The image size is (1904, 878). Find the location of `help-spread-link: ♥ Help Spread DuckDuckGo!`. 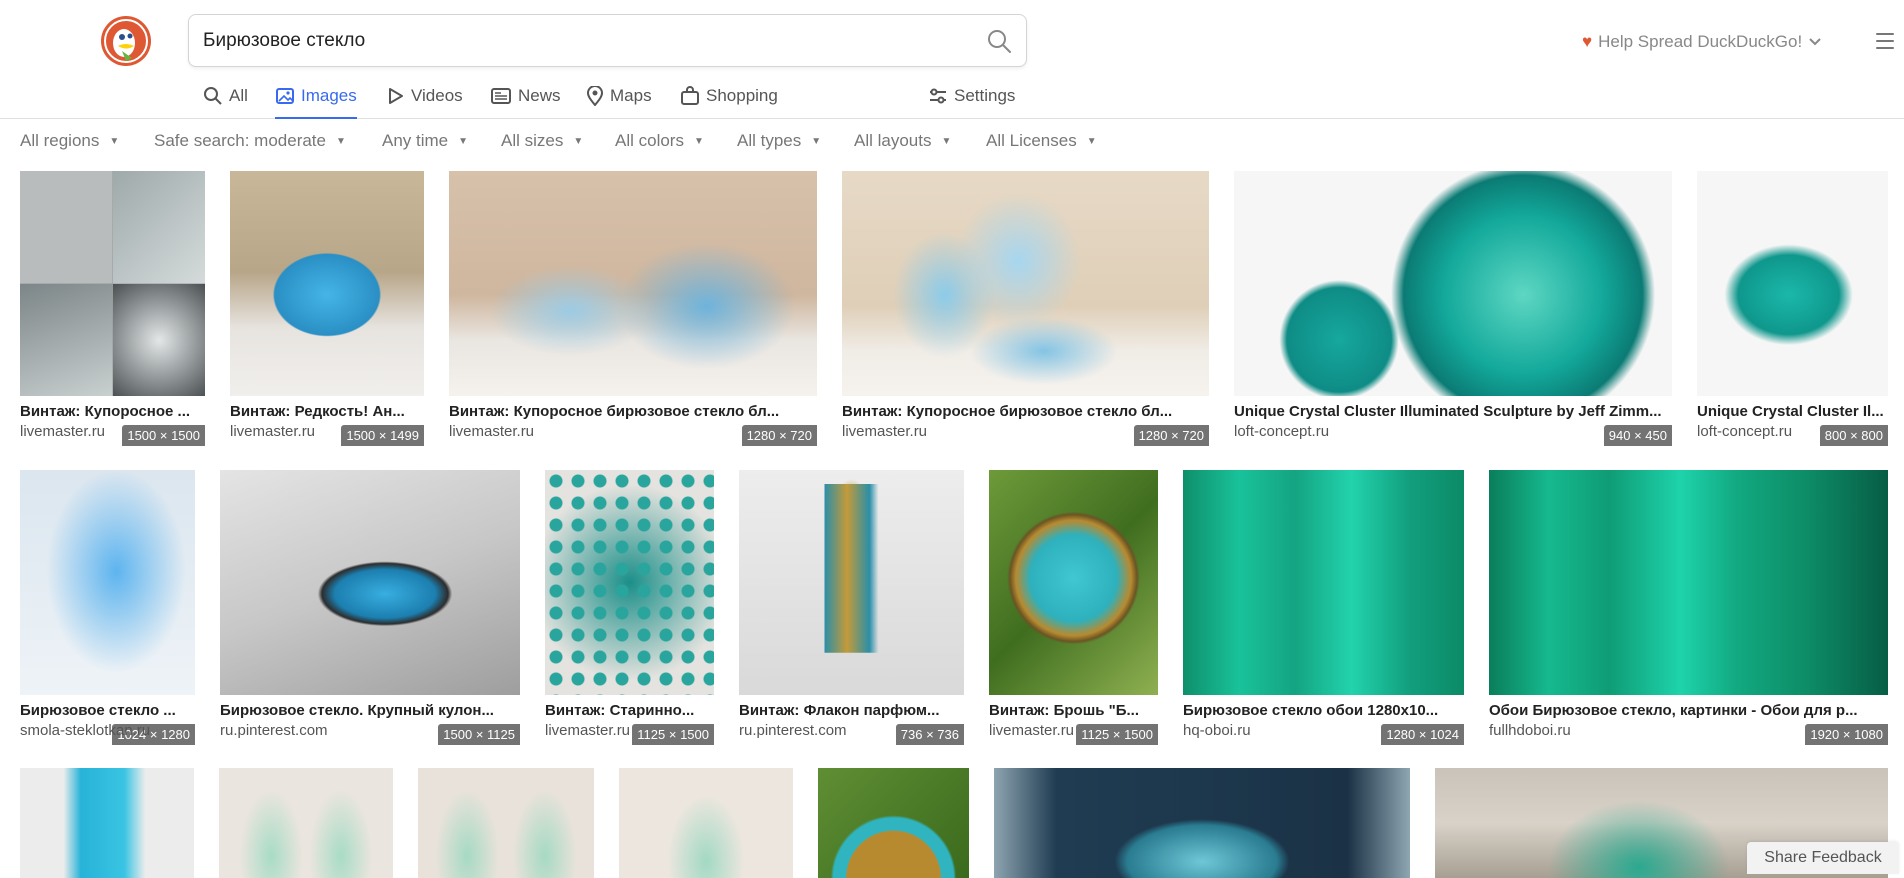

help-spread-link: ♥ Help Spread DuckDuckGo! is located at coordinates (1702, 42).